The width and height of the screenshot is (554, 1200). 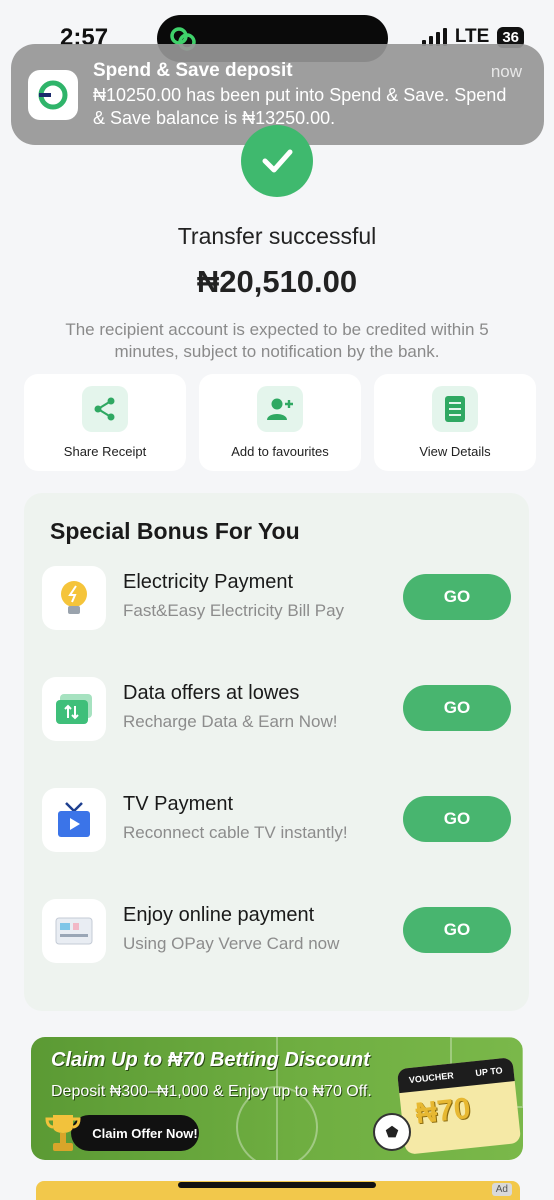 I want to click on claim-offer-button: Claim Offer Now!, so click(x=135, y=1133).